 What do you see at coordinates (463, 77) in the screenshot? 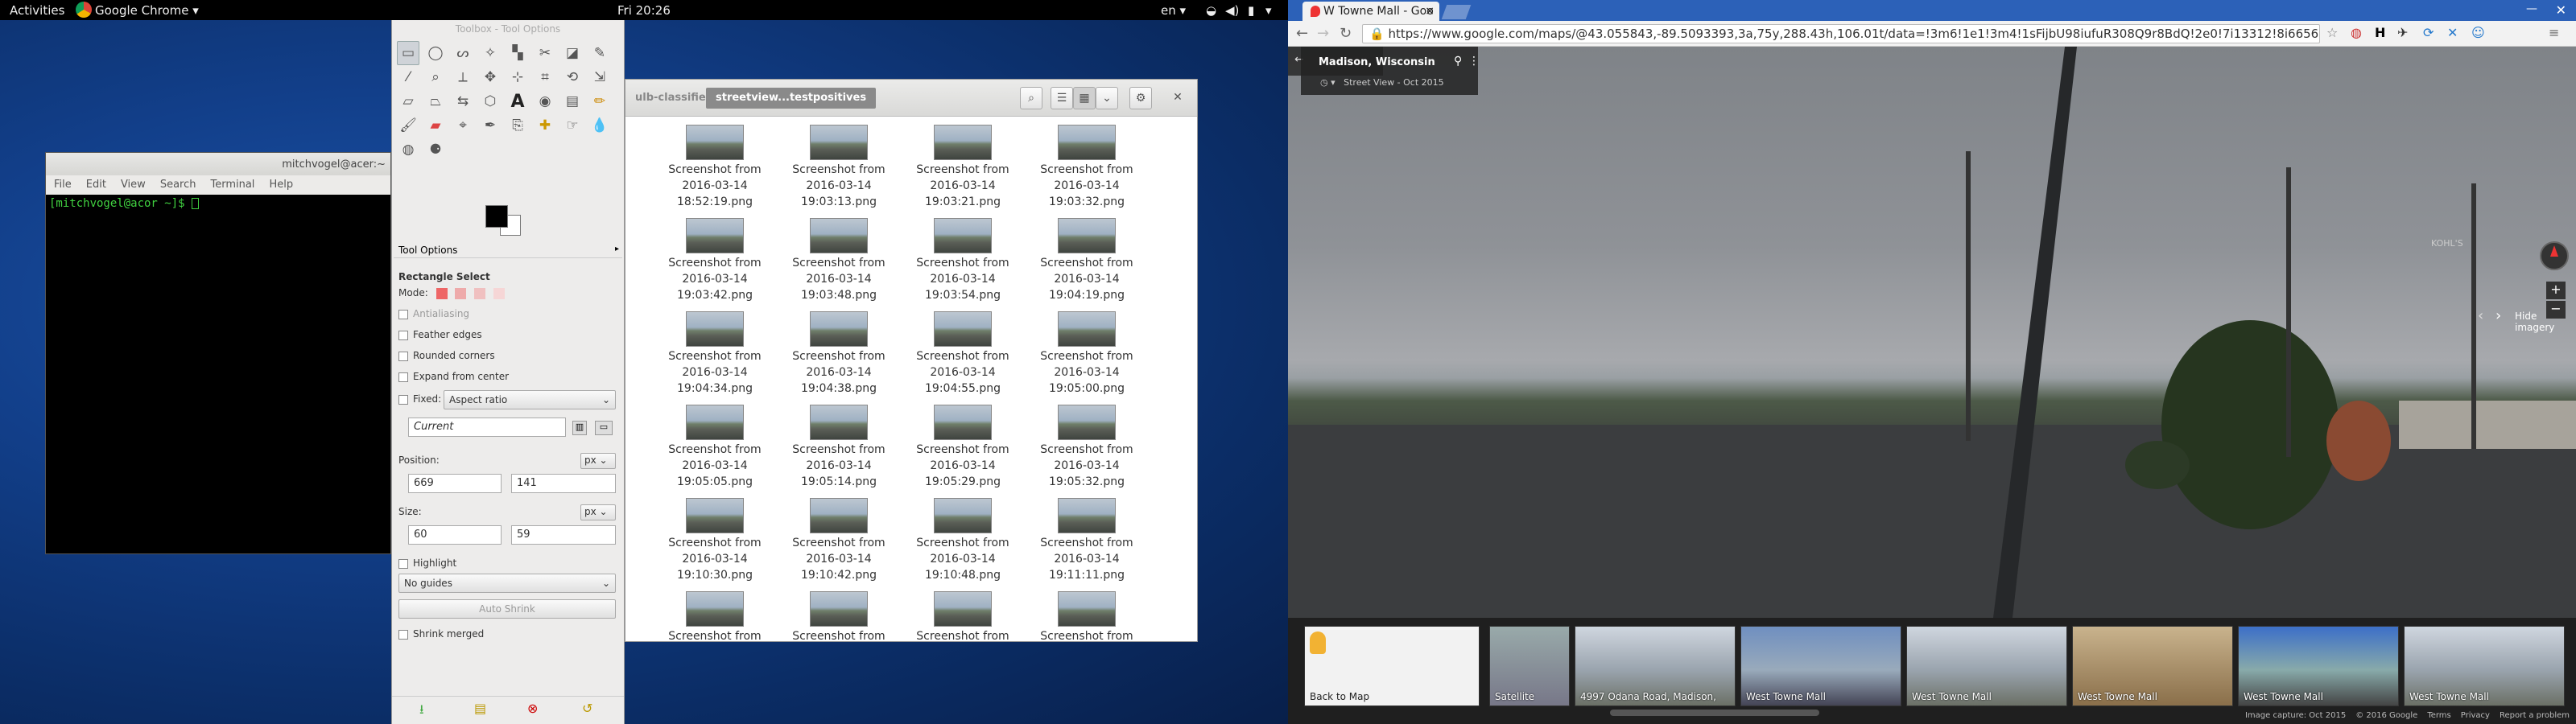
I see `measure-tool-icon: ⟂` at bounding box center [463, 77].